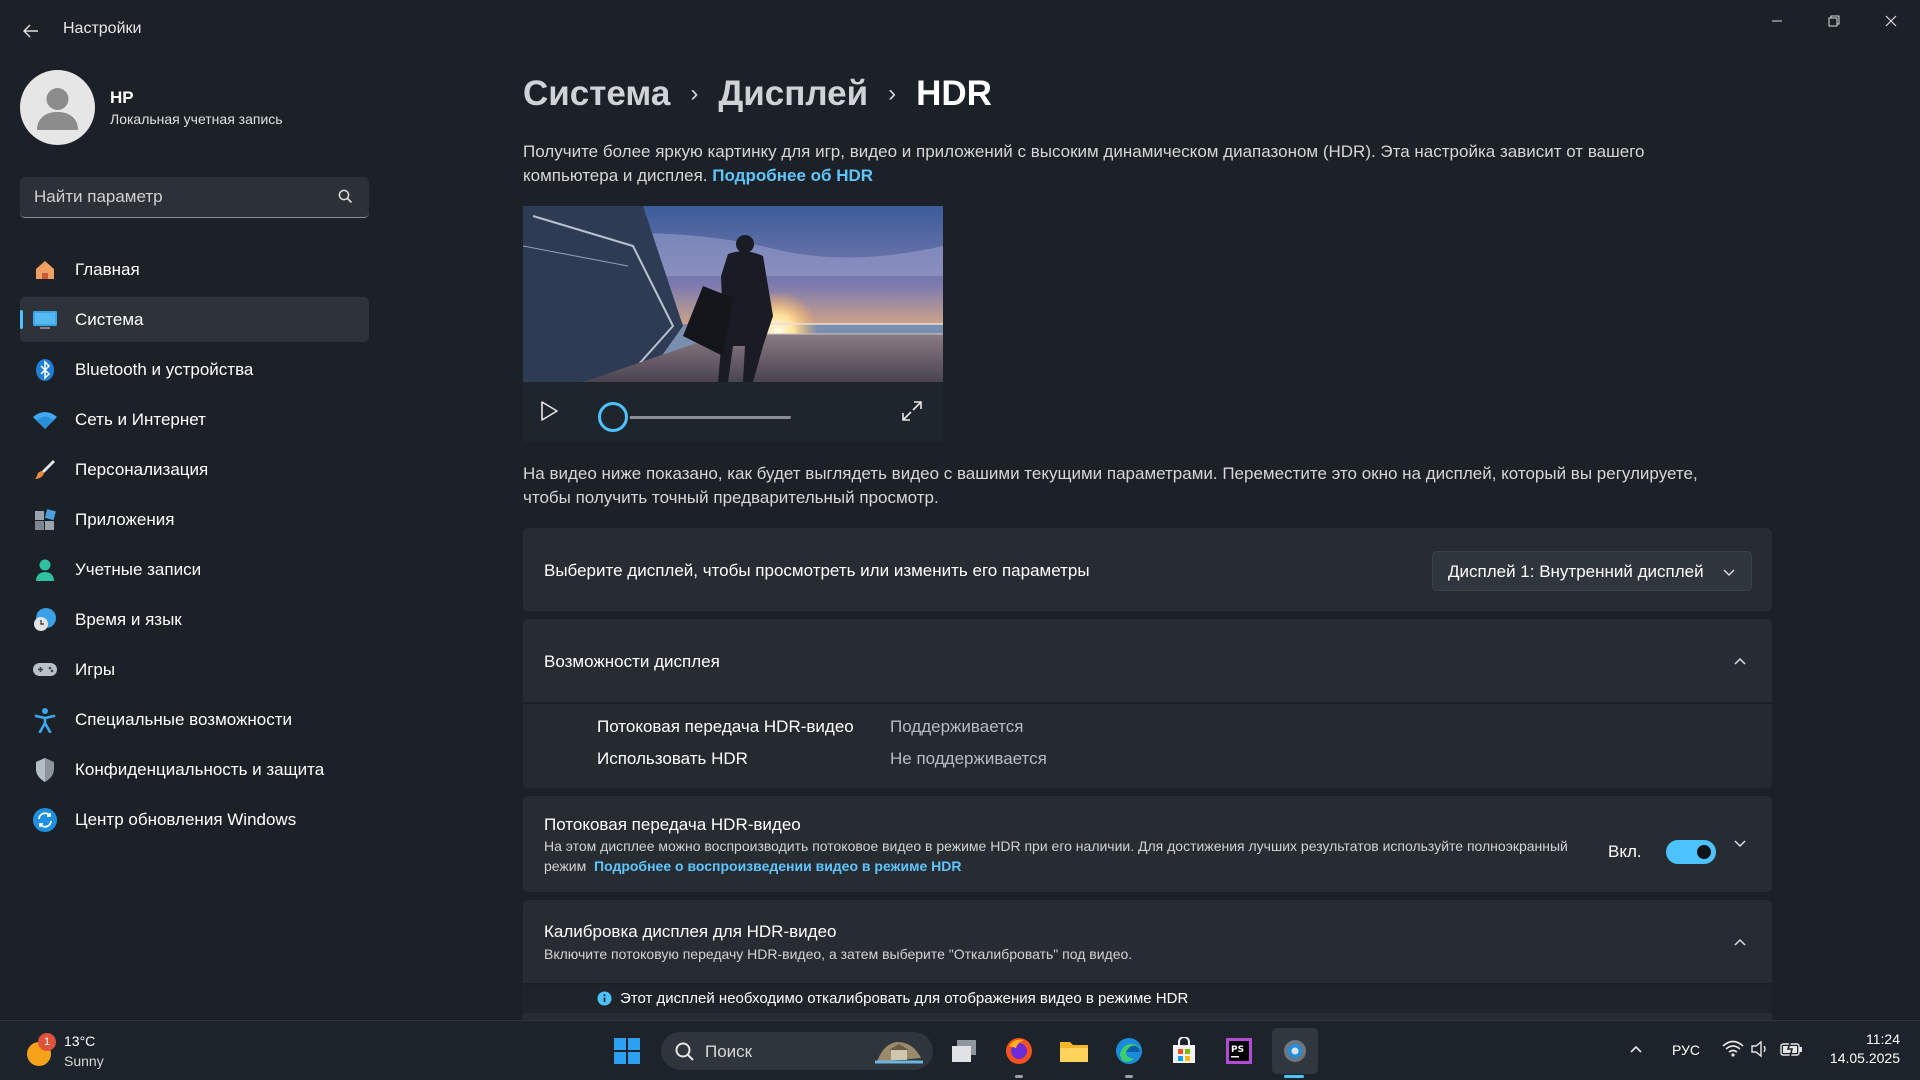 This screenshot has height=1080, width=1920. I want to click on sidebar-item-label: Сеть и Интернет, so click(140, 419).